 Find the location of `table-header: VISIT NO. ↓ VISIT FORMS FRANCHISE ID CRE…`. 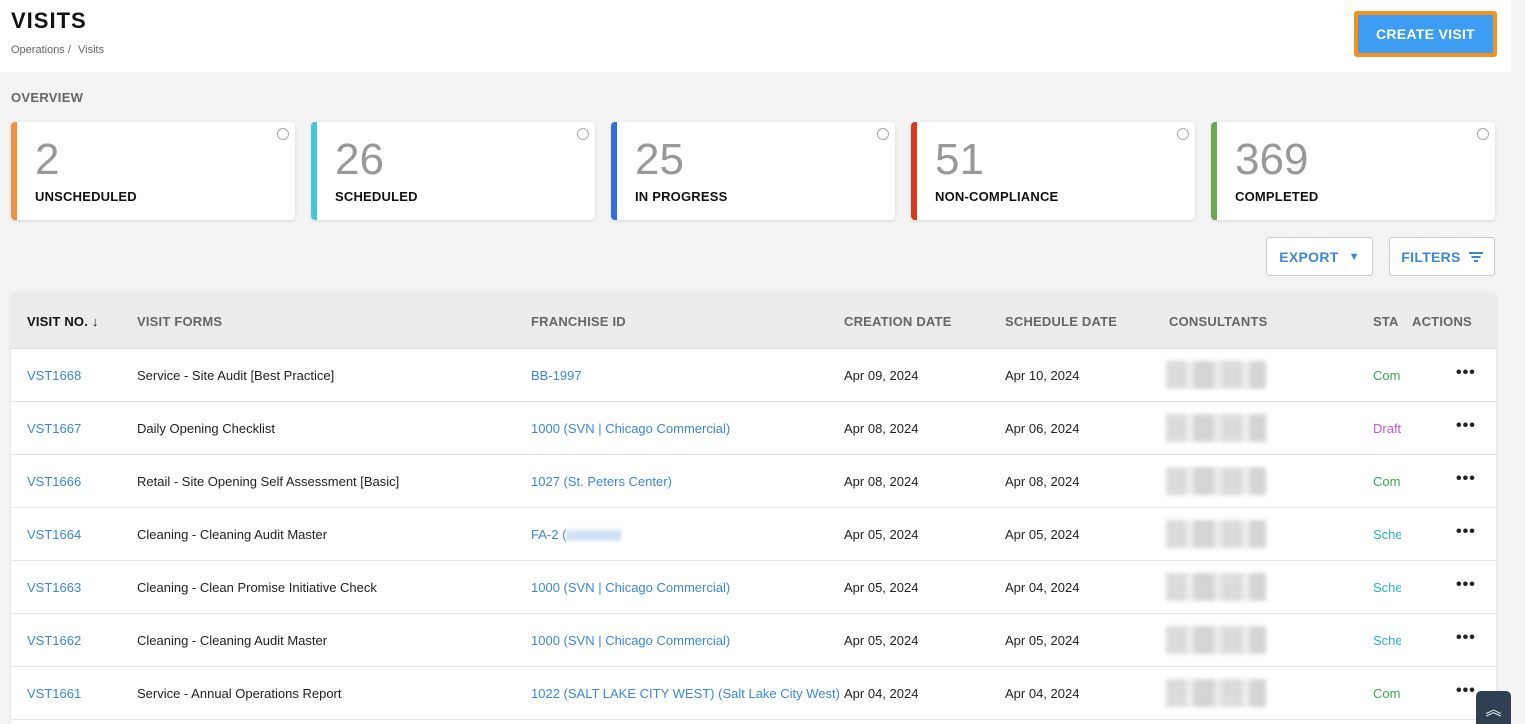

table-header: VISIT NO. ↓ VISIT FORMS FRANCHISE ID CRE… is located at coordinates (753, 320).